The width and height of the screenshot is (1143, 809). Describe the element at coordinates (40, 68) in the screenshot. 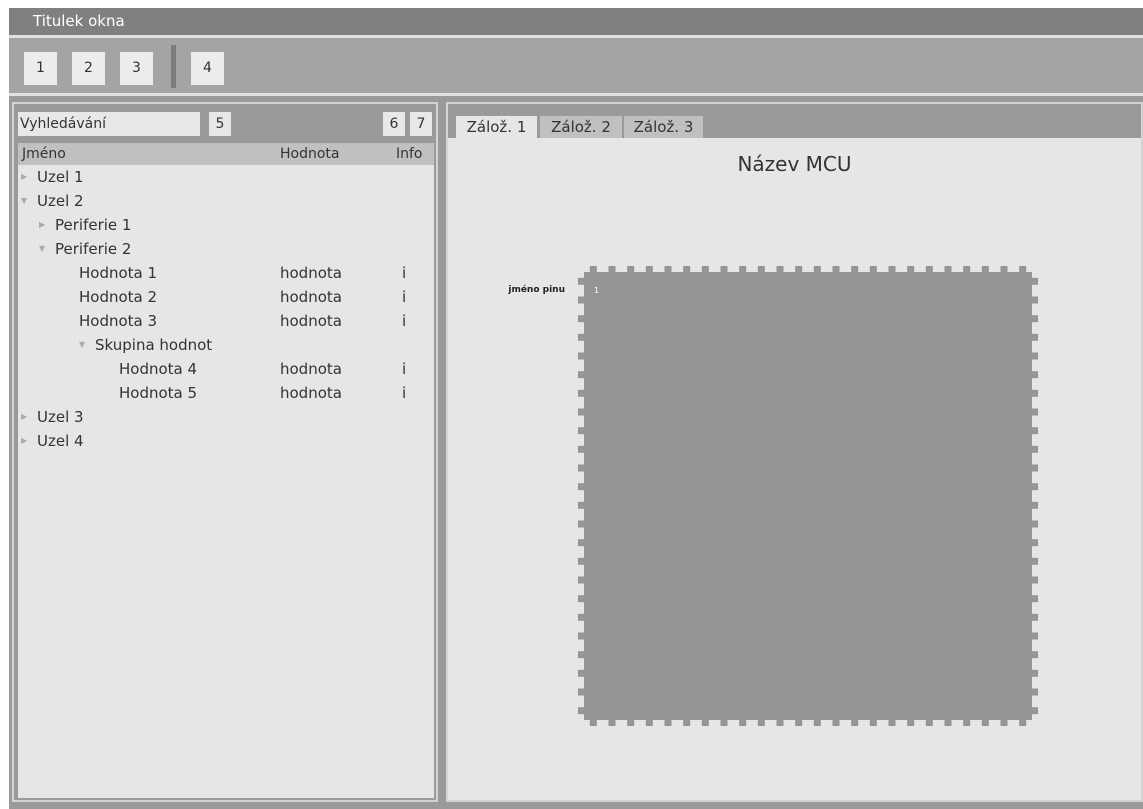

I see `toolbar-button-1: 1` at that location.